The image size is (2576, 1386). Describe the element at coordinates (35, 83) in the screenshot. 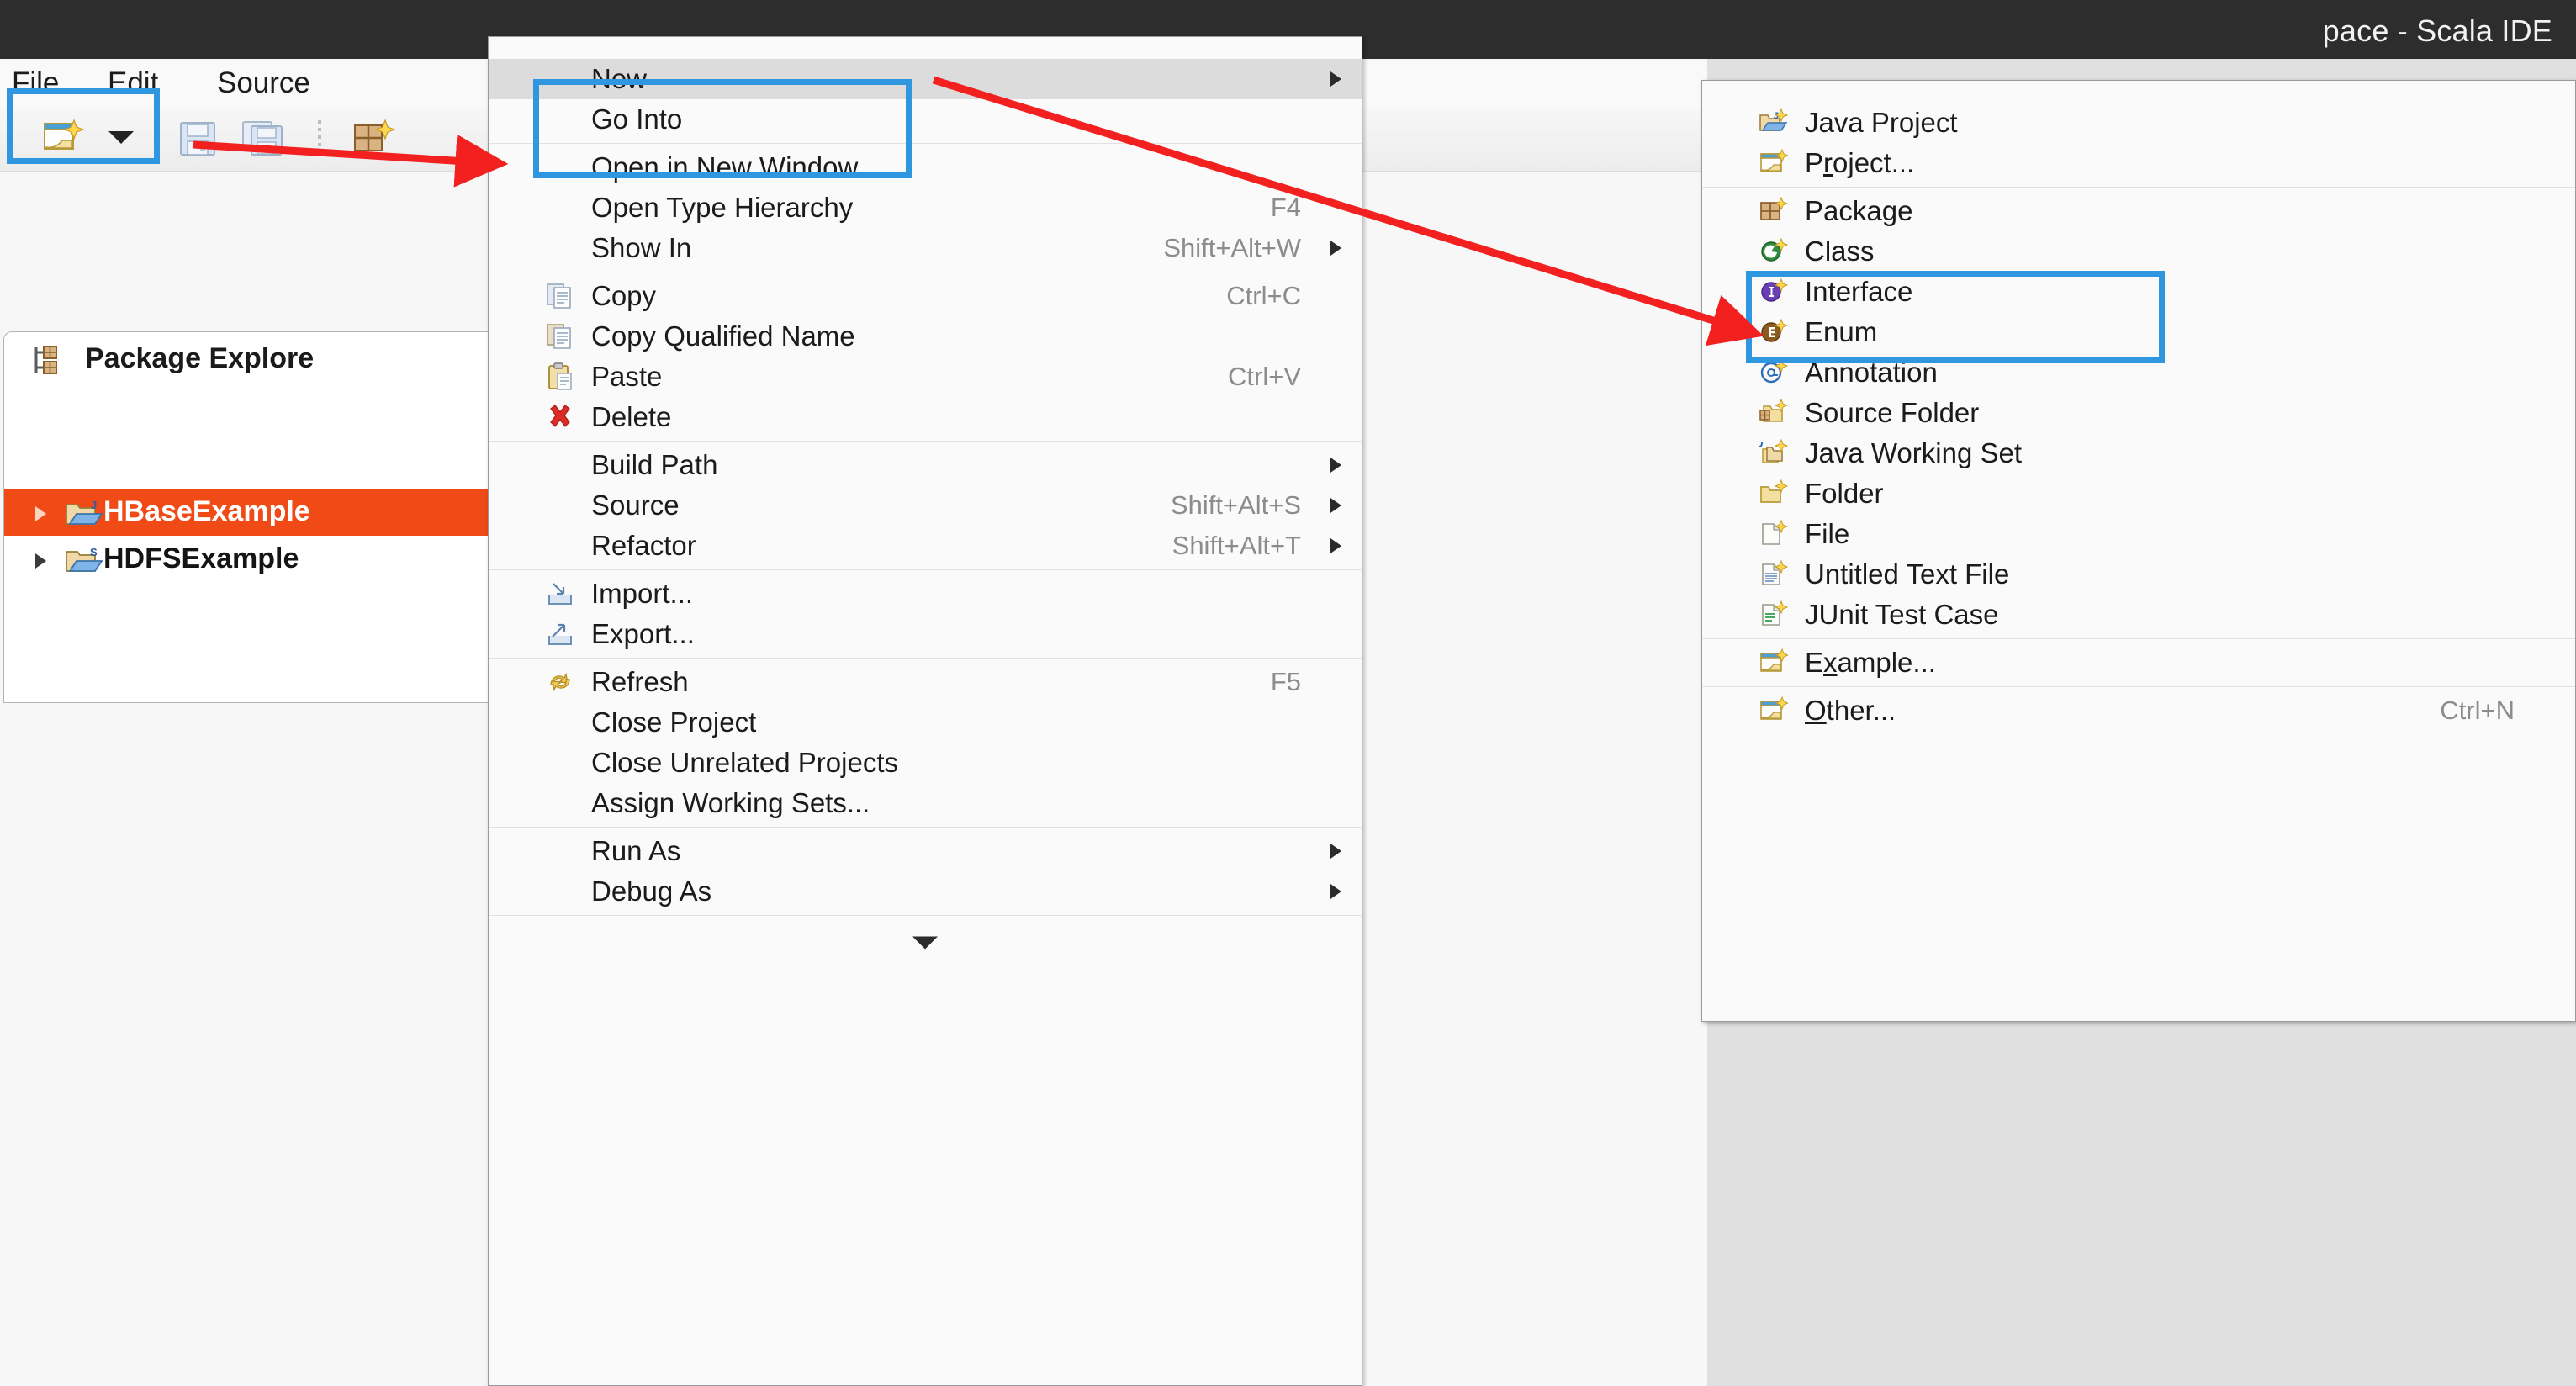

I see `menubar-item-file: File` at that location.